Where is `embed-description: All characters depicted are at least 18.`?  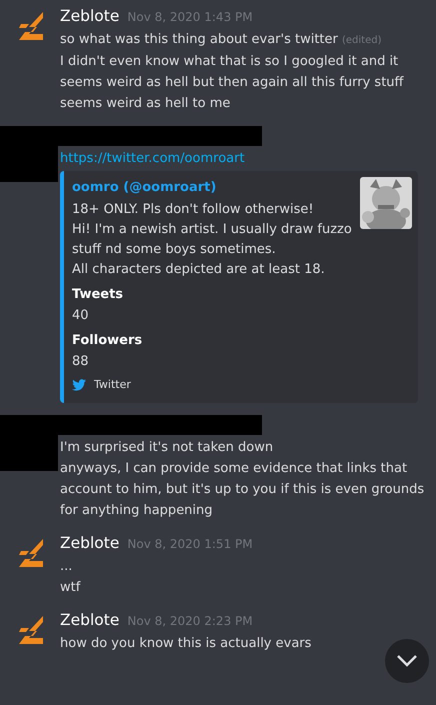 embed-description: All characters depicted are at least 18. is located at coordinates (199, 270).